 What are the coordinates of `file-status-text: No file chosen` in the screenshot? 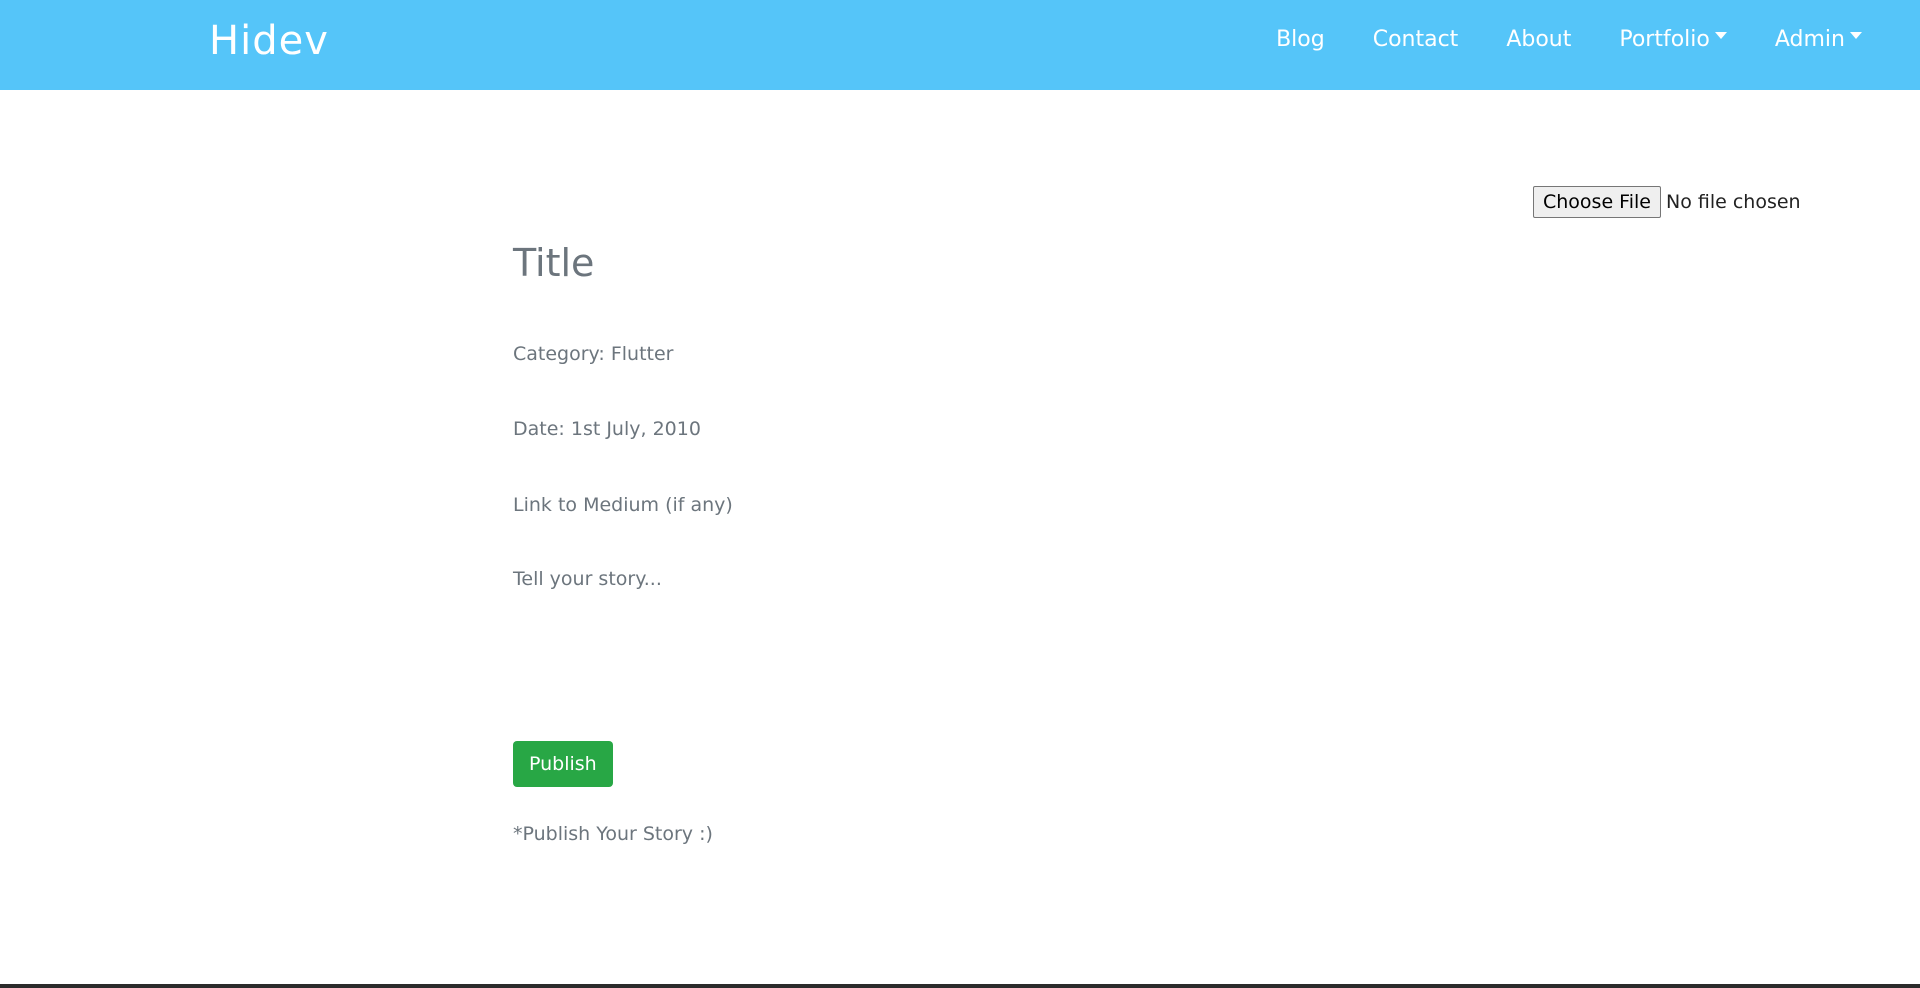 It's located at (1733, 202).